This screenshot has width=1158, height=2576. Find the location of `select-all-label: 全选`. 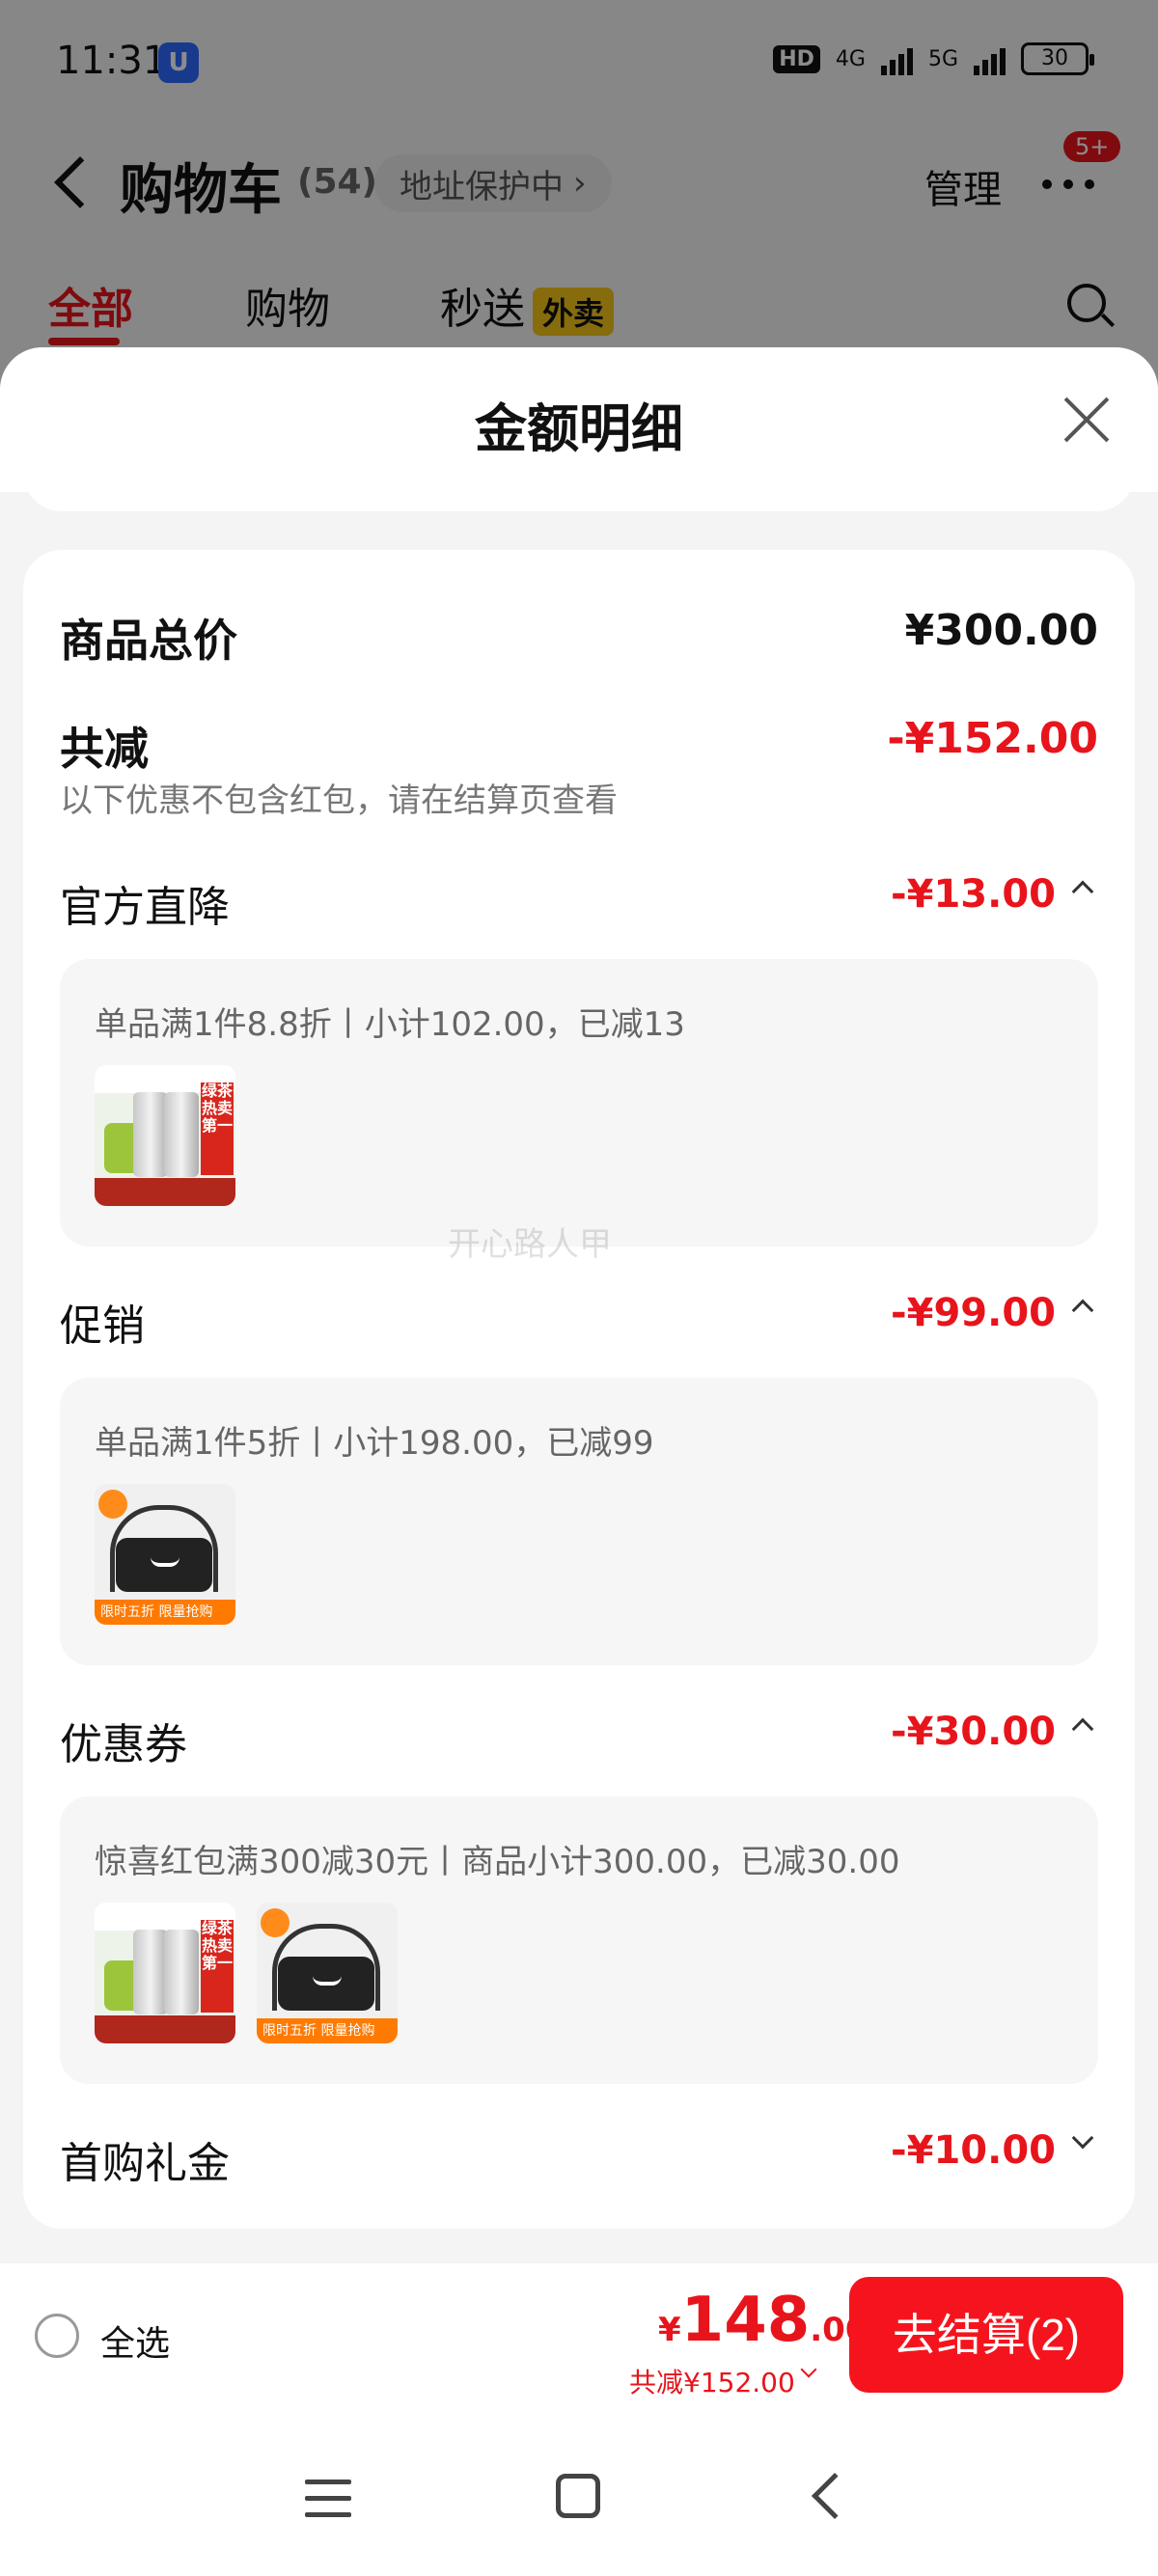

select-all-label: 全选 is located at coordinates (135, 2341).